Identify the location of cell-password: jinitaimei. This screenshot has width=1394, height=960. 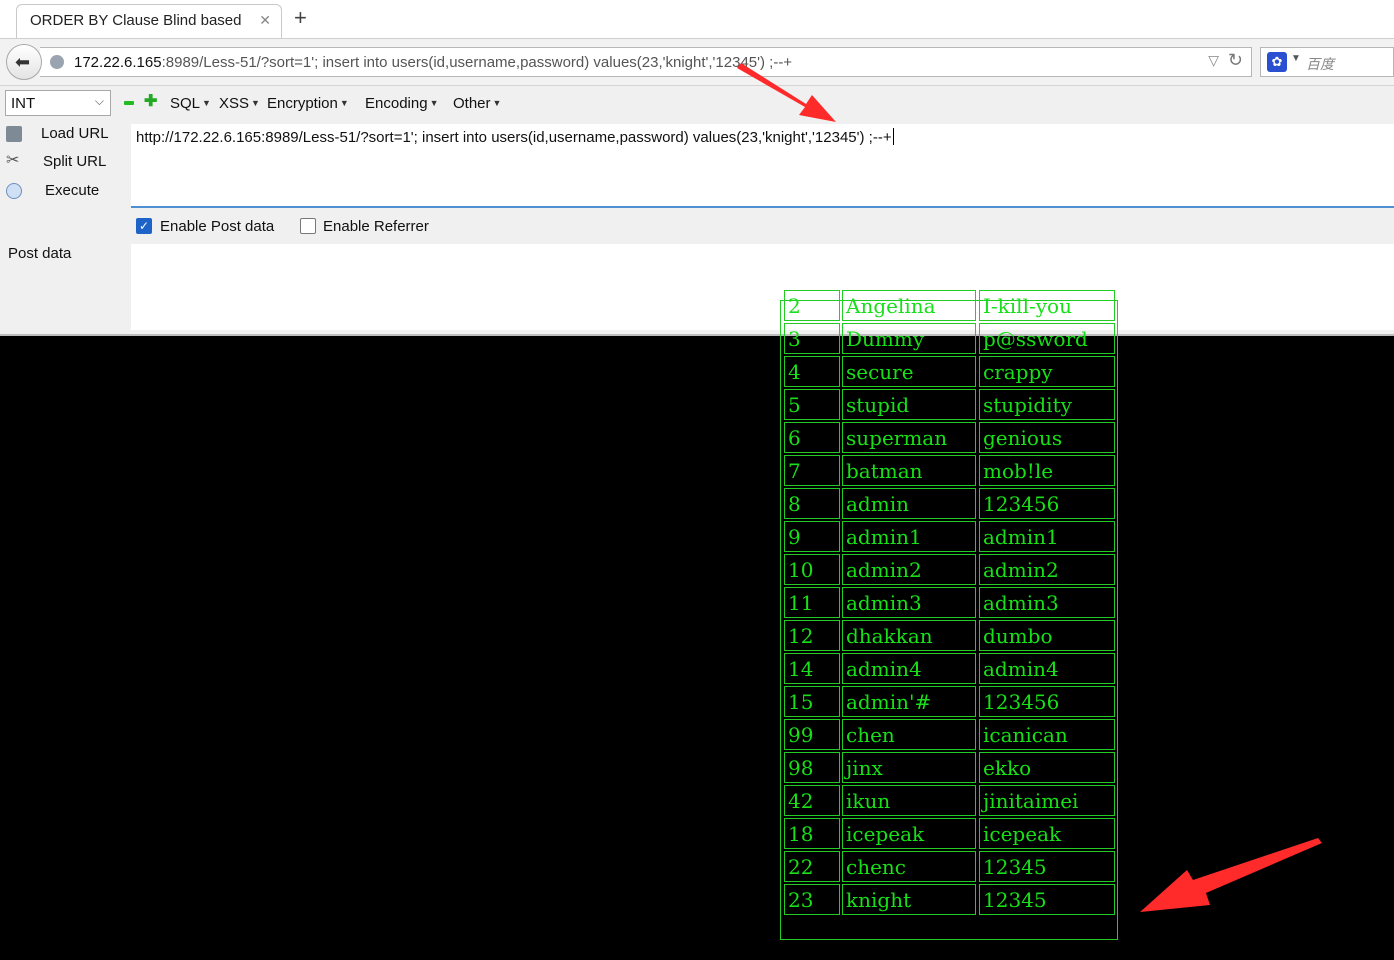
(1047, 800).